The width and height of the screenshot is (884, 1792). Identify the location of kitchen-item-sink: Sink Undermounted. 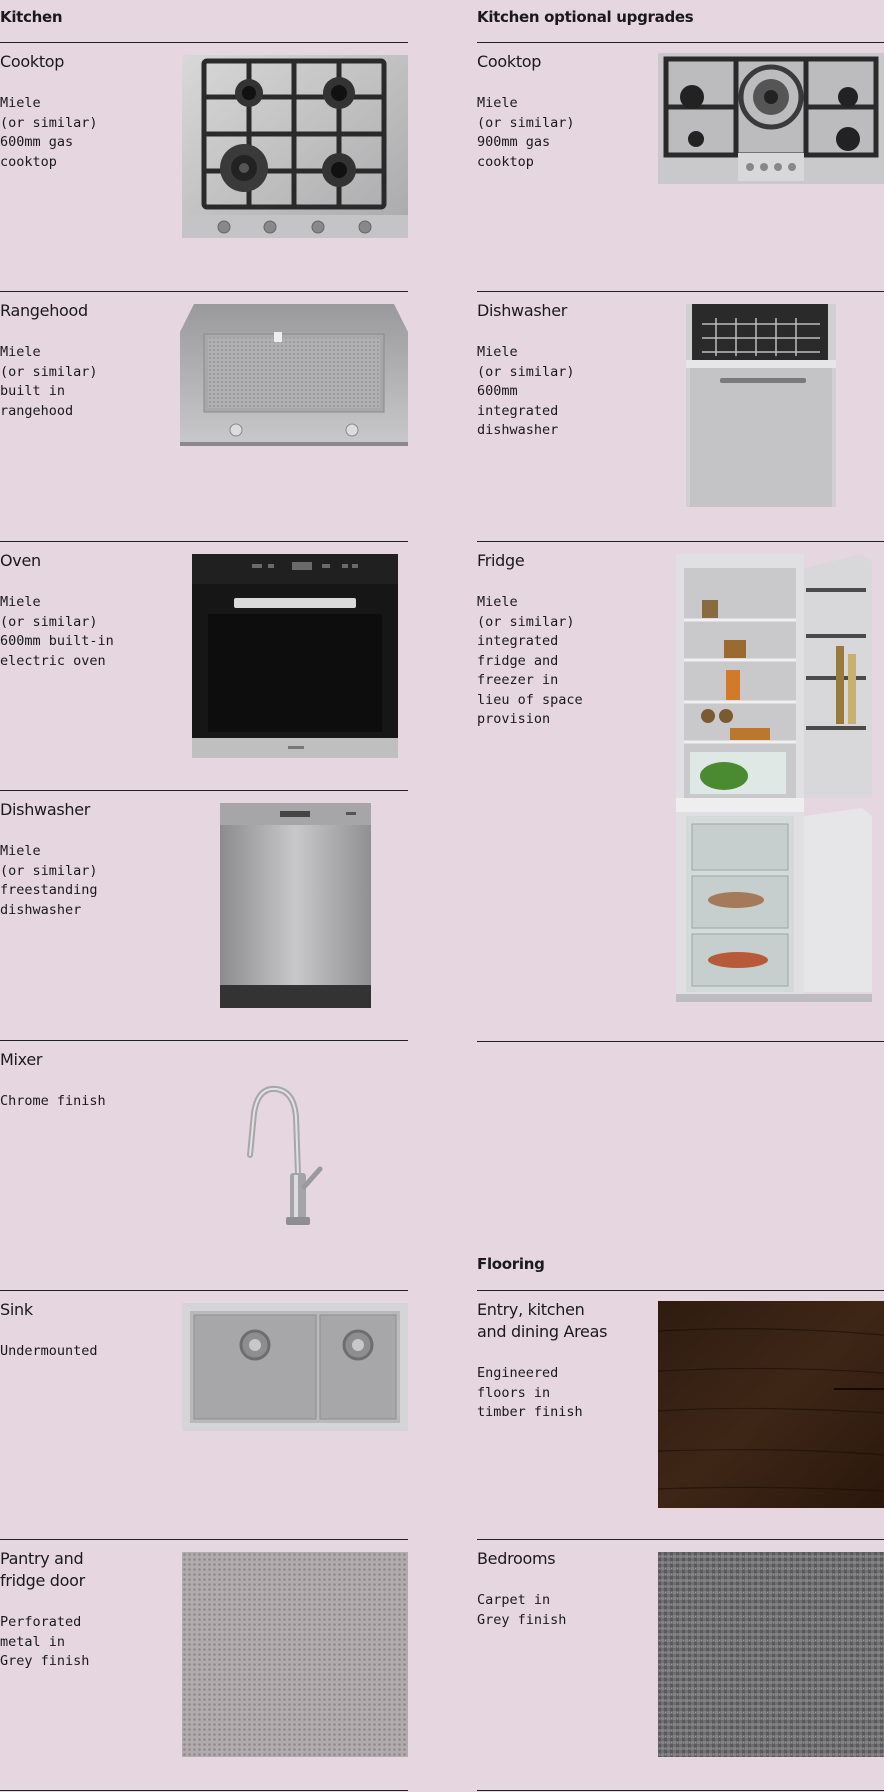
(204, 1415).